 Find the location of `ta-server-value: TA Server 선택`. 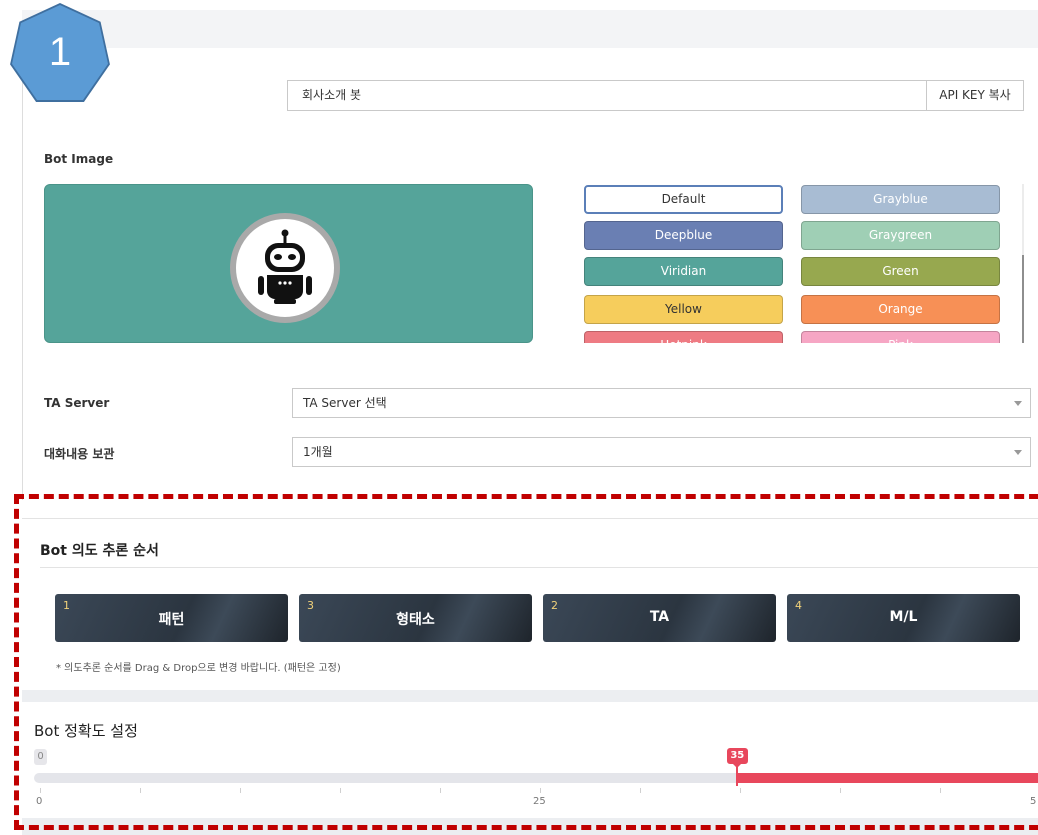

ta-server-value: TA Server 선택 is located at coordinates (345, 403).